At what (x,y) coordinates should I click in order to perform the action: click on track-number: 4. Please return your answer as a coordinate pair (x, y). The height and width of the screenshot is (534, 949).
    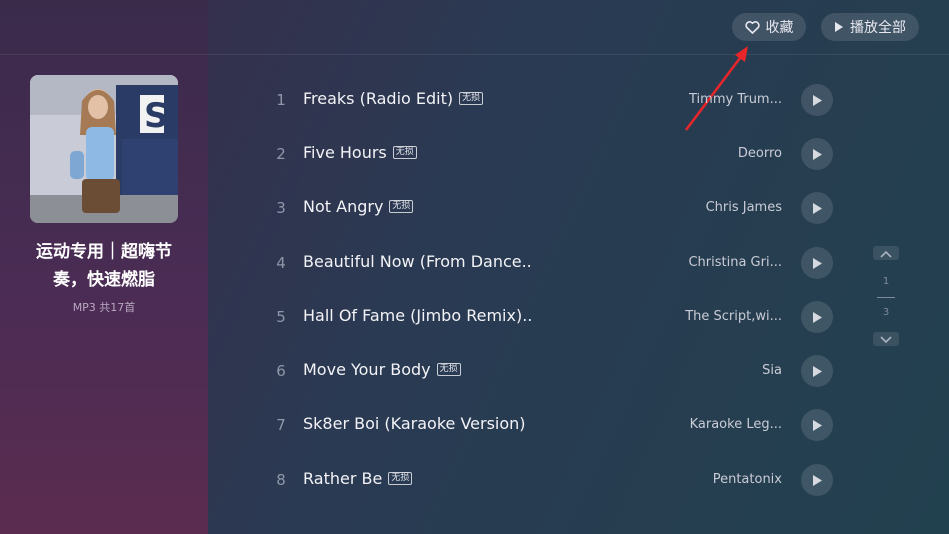
    Looking at the image, I should click on (281, 263).